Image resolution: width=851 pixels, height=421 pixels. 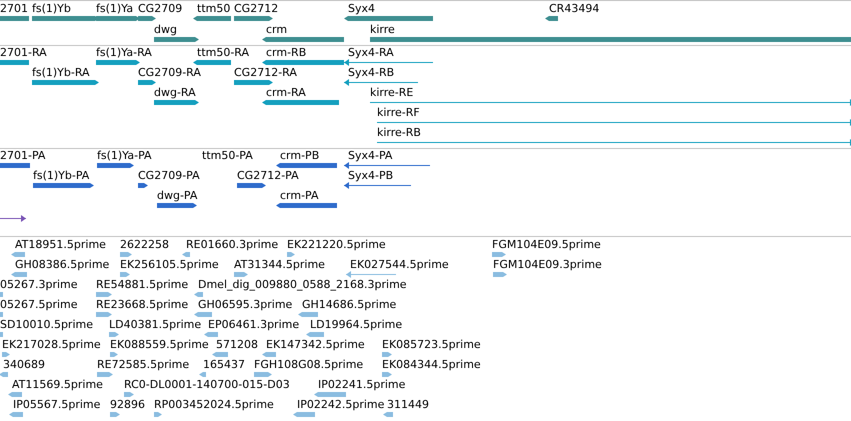 What do you see at coordinates (299, 196) in the screenshot?
I see `feature-label: crm-PA` at bounding box center [299, 196].